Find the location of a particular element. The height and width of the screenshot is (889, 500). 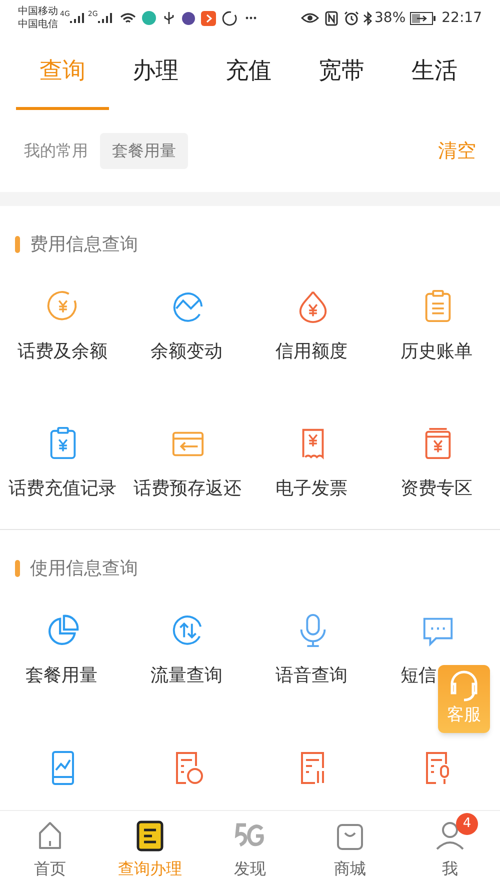

tab: 充值 is located at coordinates (248, 73).